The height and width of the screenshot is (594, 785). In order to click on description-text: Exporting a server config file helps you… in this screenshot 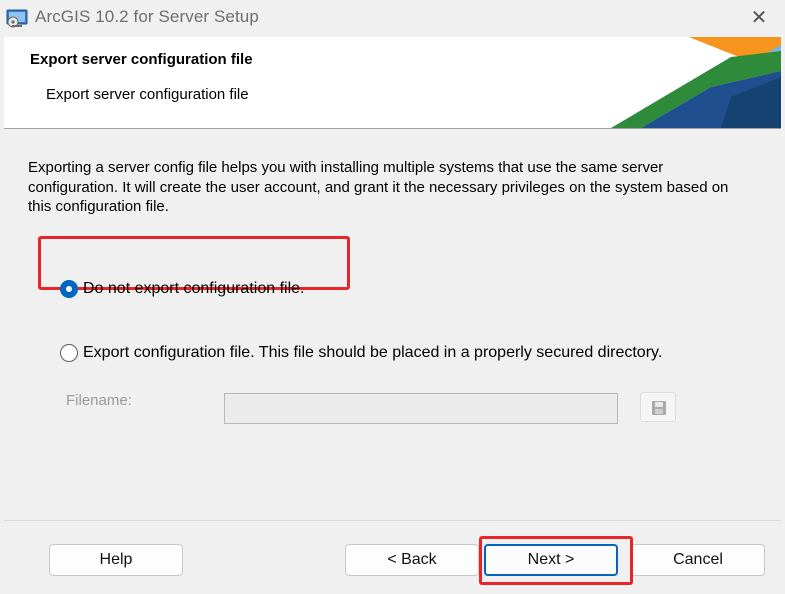, I will do `click(378, 187)`.